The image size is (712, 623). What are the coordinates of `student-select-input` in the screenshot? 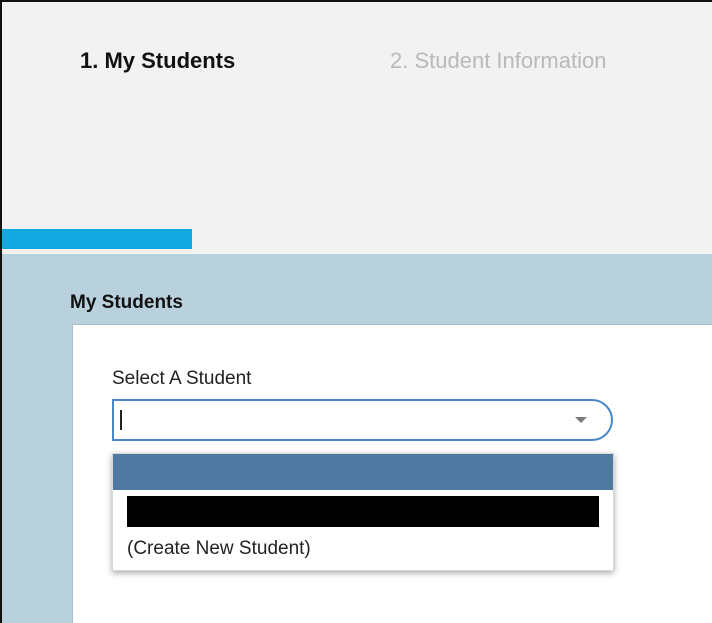 It's located at (362, 420).